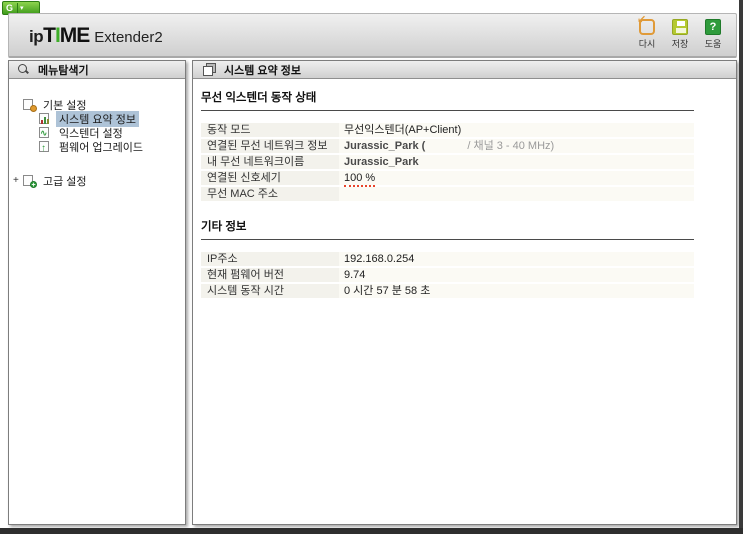  Describe the element at coordinates (447, 100) in the screenshot. I see `section-title-wireless-status: 무선 익스텐더 동작 상태` at that location.